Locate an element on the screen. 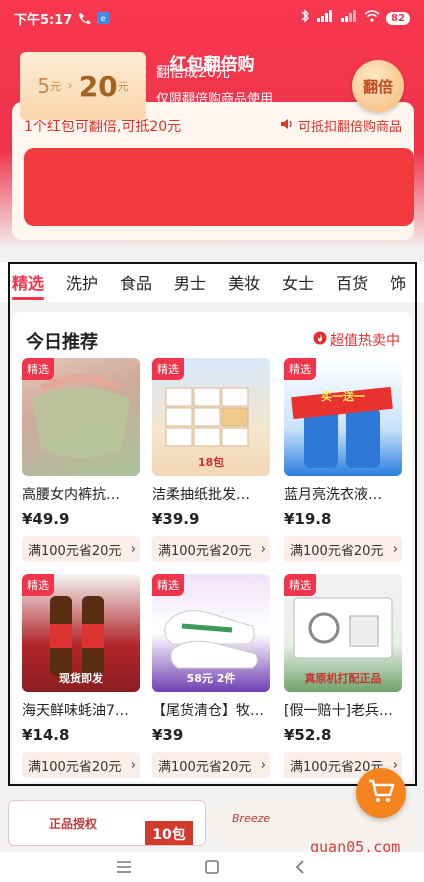 The image size is (424, 882). product-art-label: 18包 is located at coordinates (211, 462).